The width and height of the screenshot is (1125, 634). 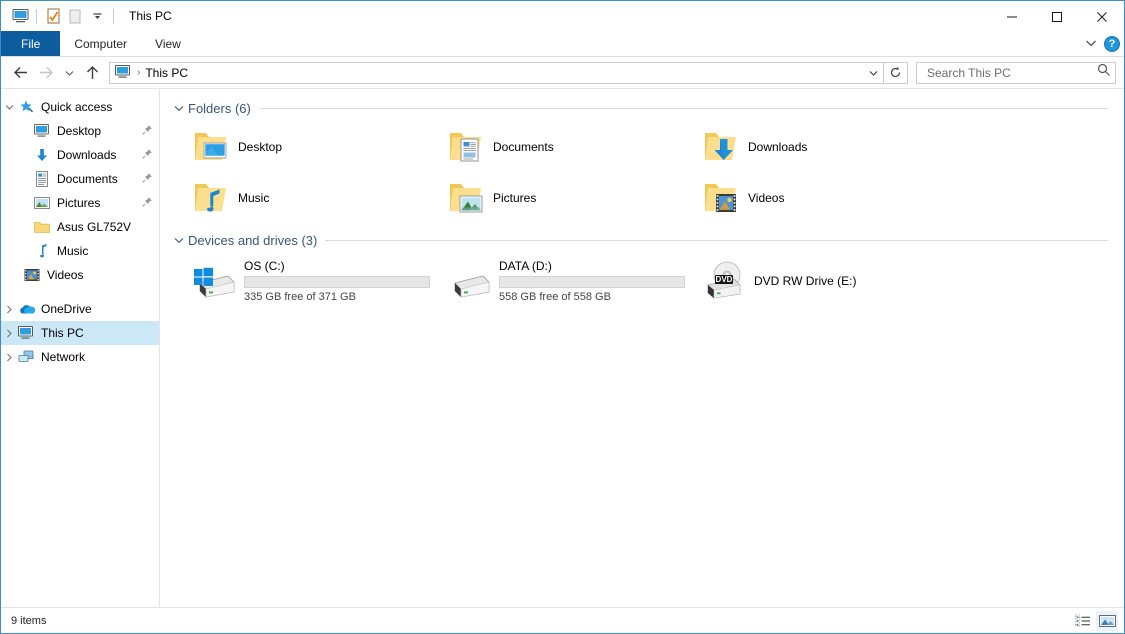 What do you see at coordinates (26, 309) in the screenshot?
I see `onedrive-cloud-icon` at bounding box center [26, 309].